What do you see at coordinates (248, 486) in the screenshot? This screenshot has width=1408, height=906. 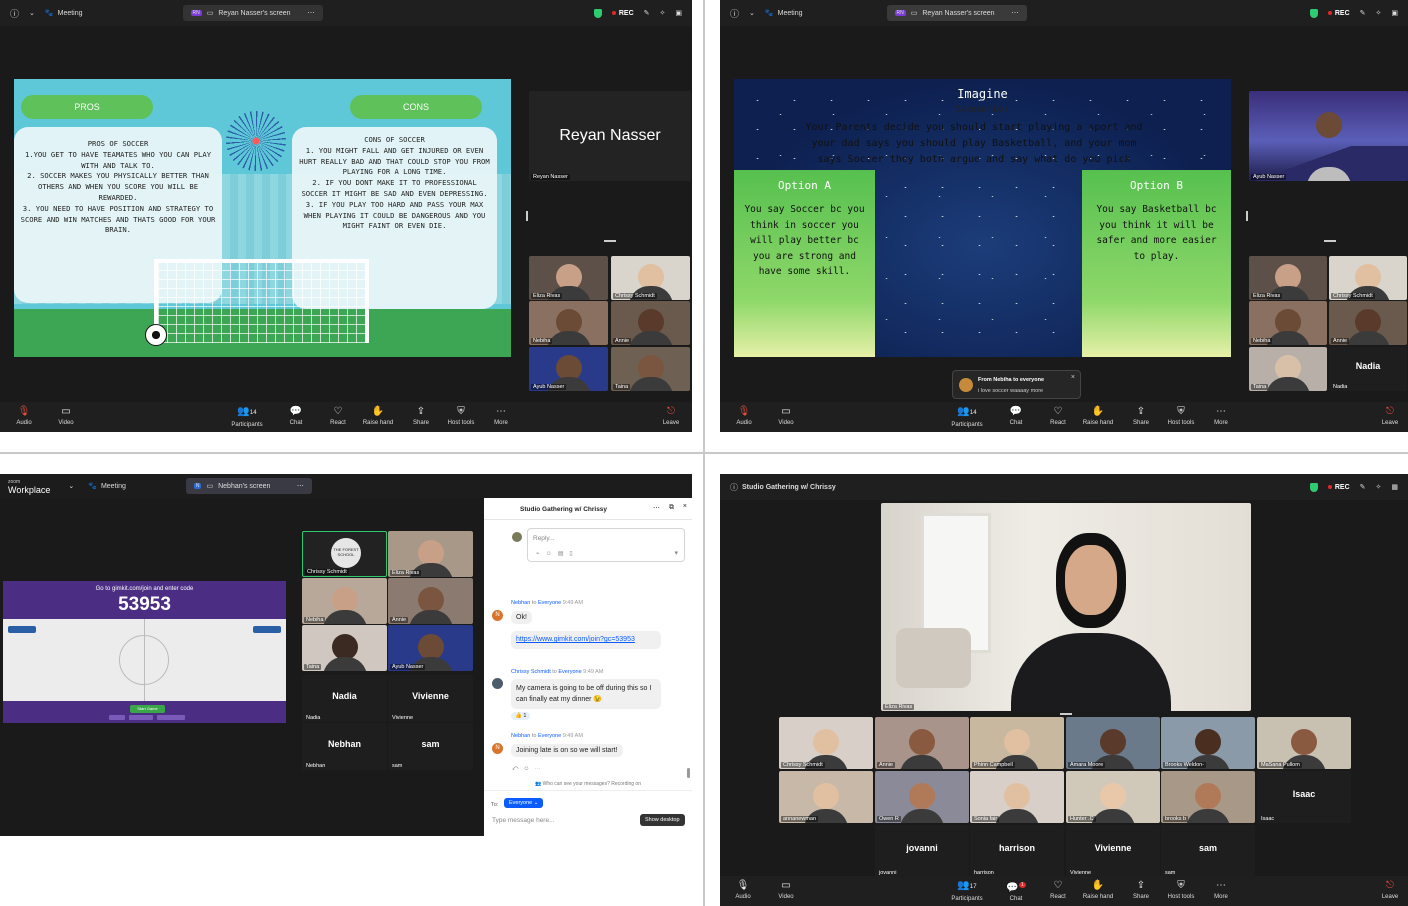 I see `share-tab: N ▭ Nebhan's screen ⋯` at bounding box center [248, 486].